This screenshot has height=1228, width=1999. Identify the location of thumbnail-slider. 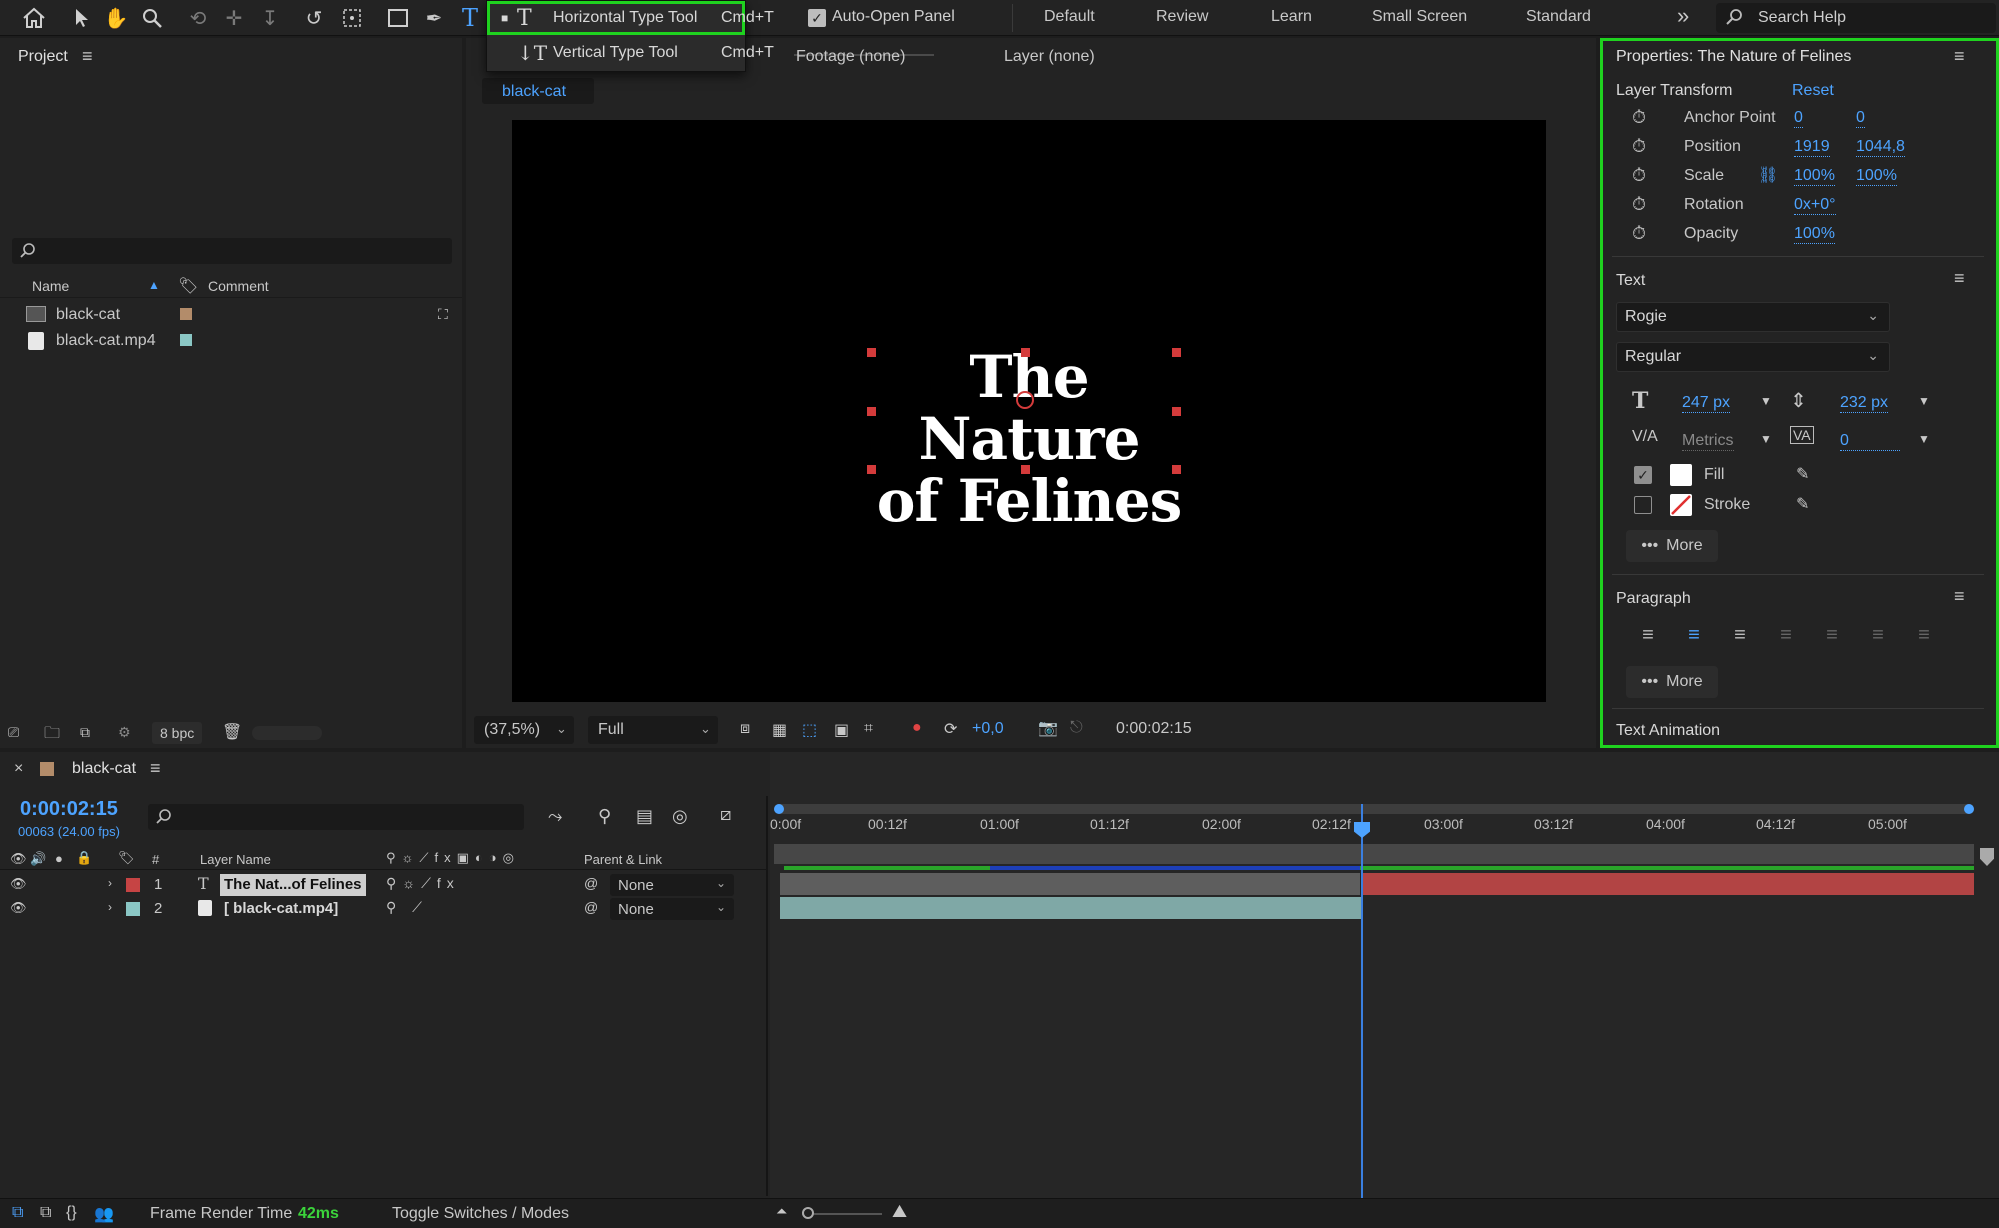
(287, 733).